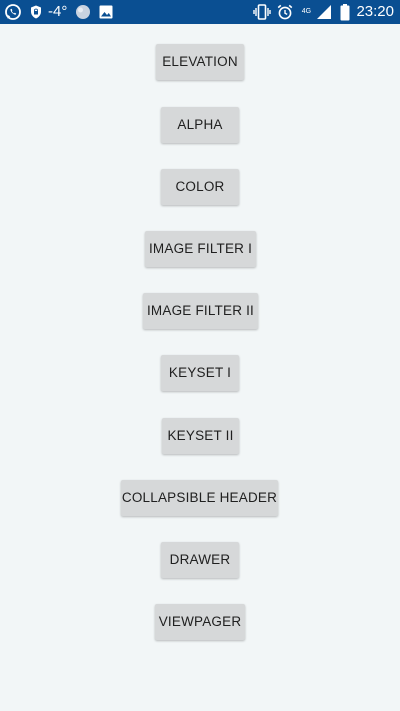 This screenshot has width=400, height=711. I want to click on alpha-button: ALPHA, so click(200, 125).